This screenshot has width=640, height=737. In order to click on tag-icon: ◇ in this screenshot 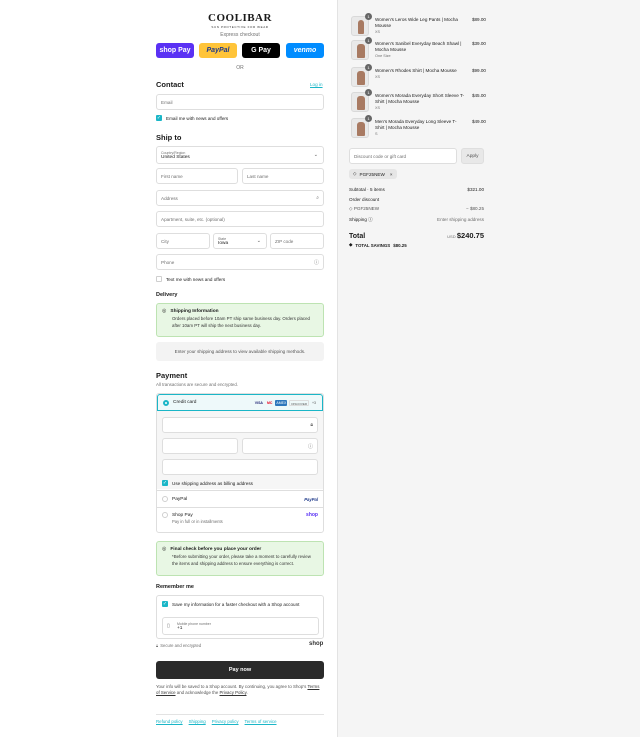, I will do `click(355, 173)`.